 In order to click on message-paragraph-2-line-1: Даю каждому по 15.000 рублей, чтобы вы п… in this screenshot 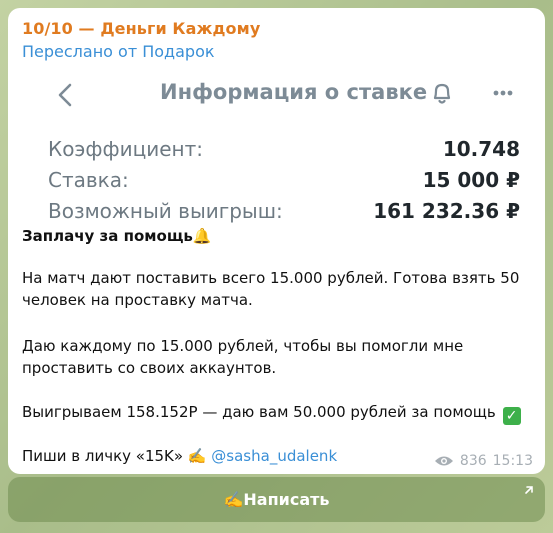, I will do `click(243, 346)`.